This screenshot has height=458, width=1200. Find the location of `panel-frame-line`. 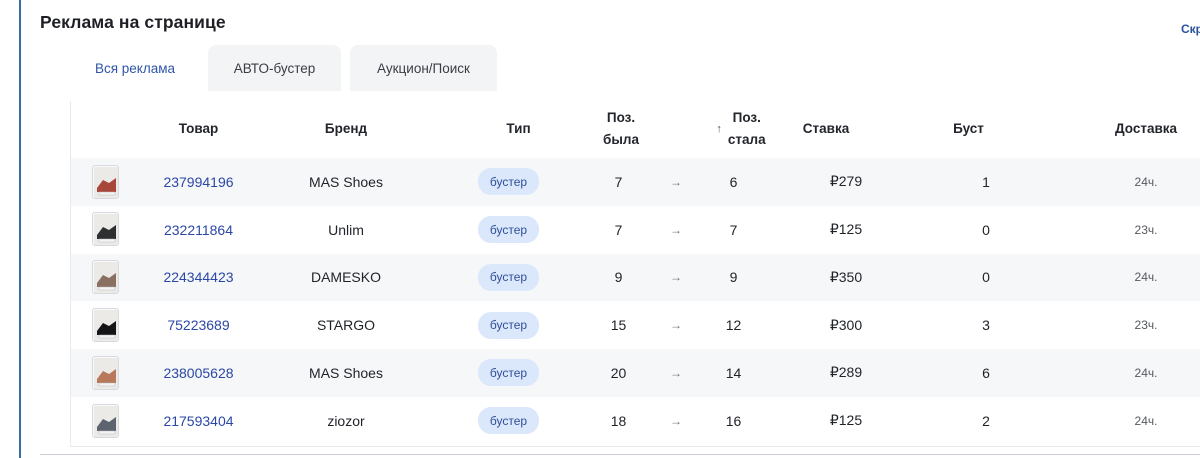

panel-frame-line is located at coordinates (20, 229).